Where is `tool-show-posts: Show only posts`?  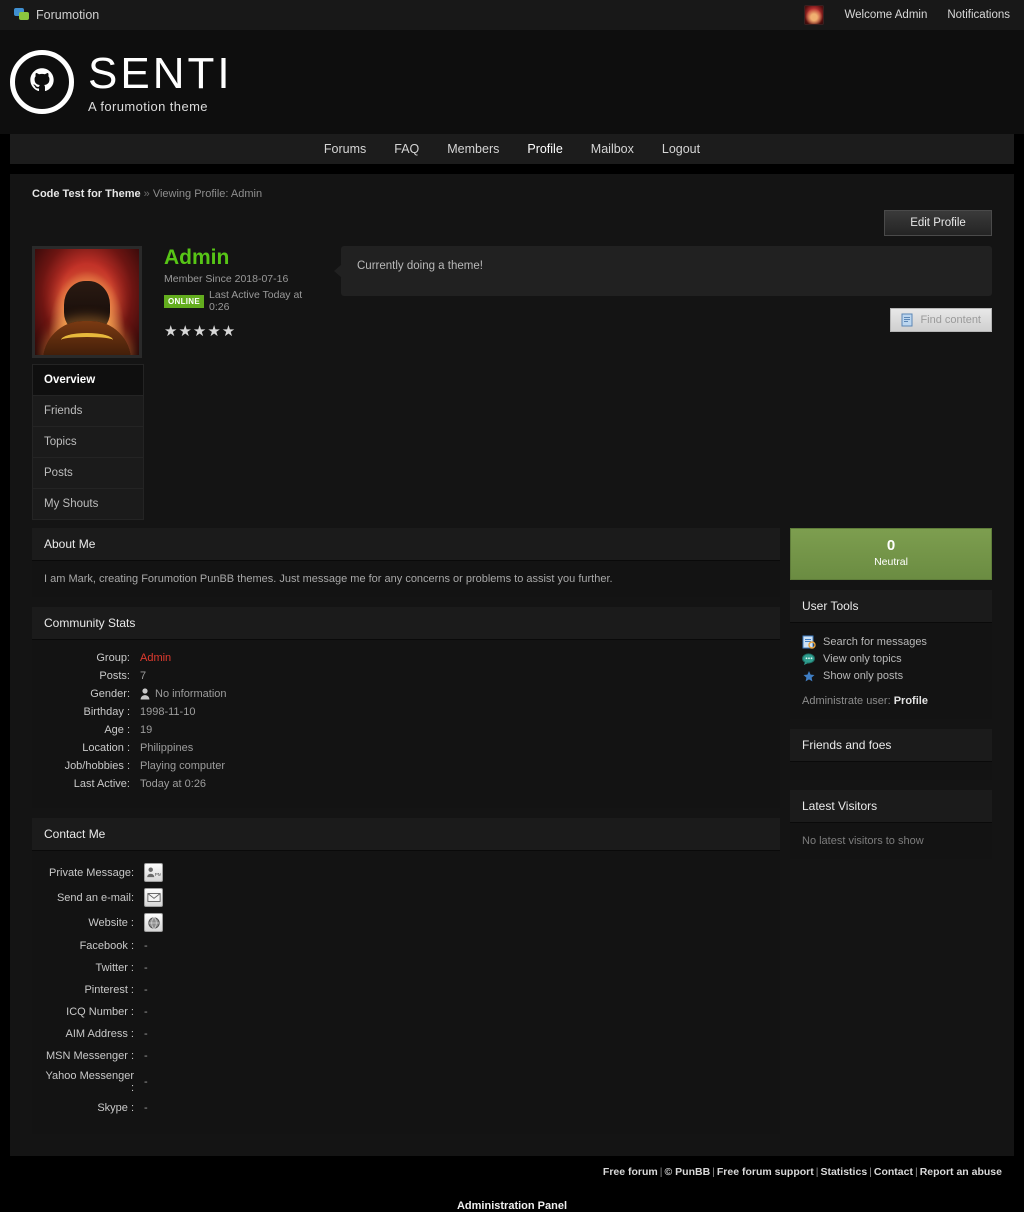 tool-show-posts: Show only posts is located at coordinates (891, 676).